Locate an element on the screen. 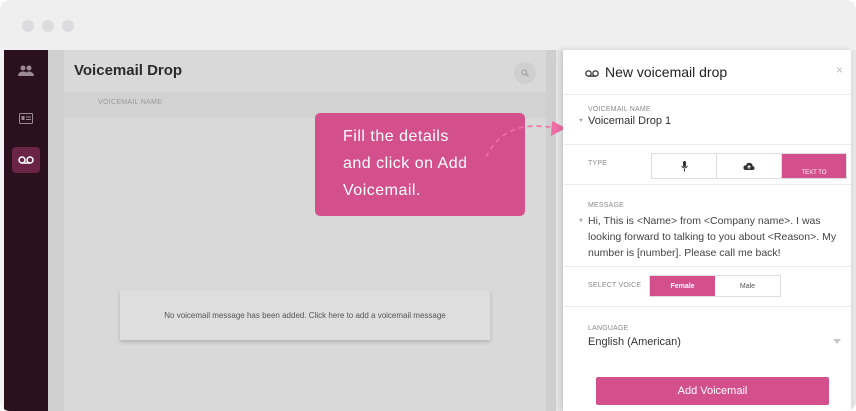 This screenshot has height=411, width=856. cloud-upload-icon is located at coordinates (749, 166).